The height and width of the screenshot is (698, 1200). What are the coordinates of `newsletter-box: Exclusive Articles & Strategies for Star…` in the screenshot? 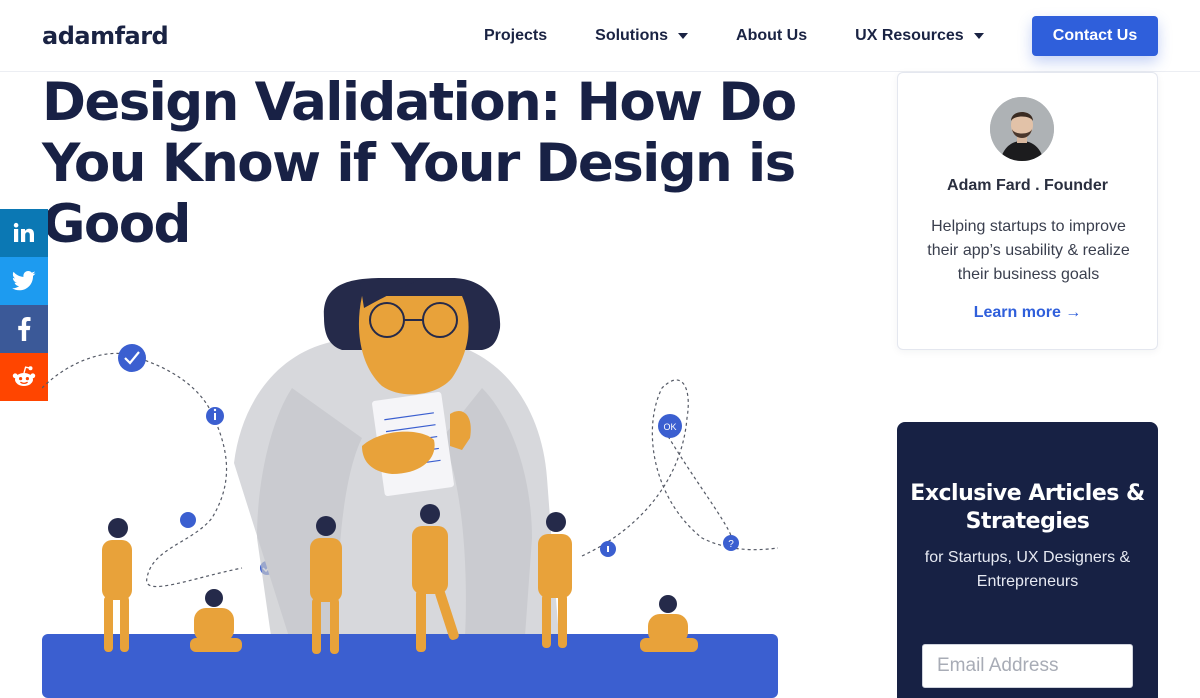 It's located at (1027, 560).